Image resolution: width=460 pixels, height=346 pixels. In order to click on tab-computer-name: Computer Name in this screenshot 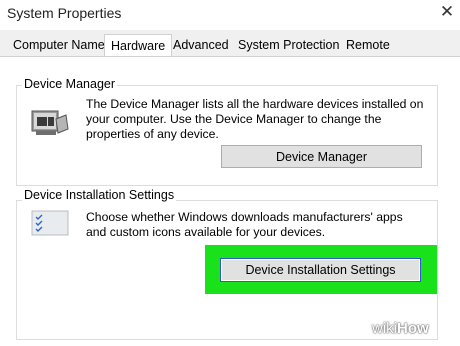, I will do `click(59, 45)`.